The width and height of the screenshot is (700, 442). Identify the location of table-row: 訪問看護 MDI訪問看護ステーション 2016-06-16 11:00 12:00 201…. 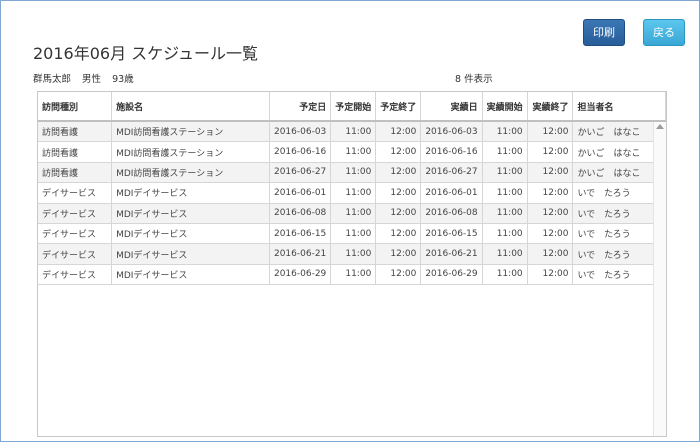
(352, 152).